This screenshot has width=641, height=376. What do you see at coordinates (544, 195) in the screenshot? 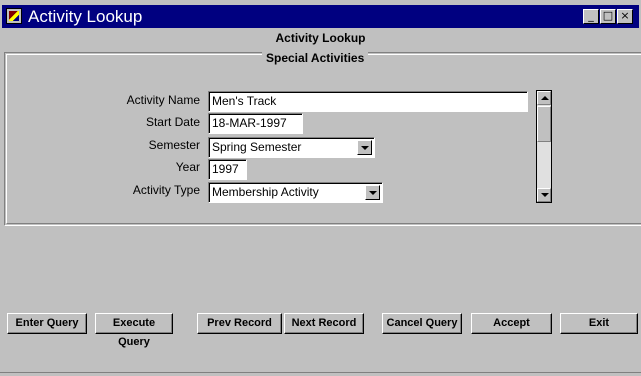
I see `scroll-down-icon` at bounding box center [544, 195].